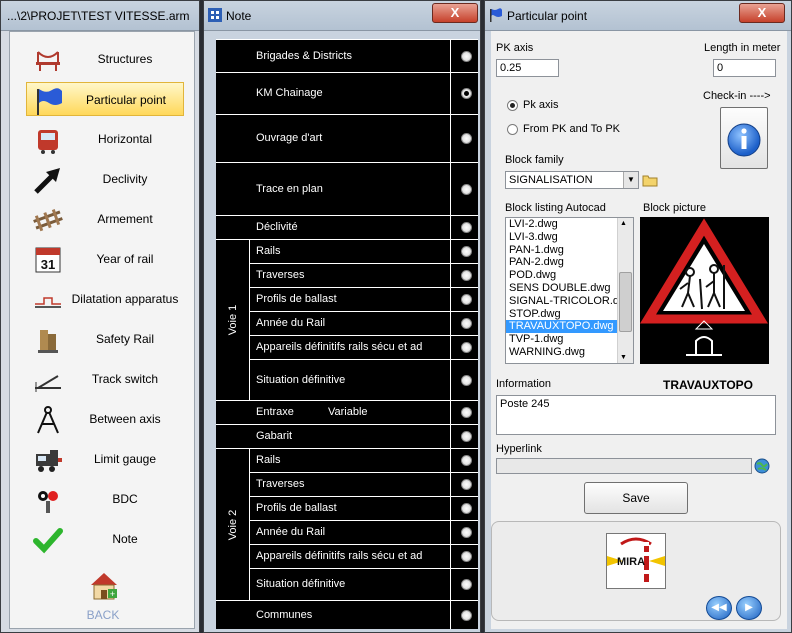 The width and height of the screenshot is (792, 633). What do you see at coordinates (744, 138) in the screenshot?
I see `checkin-button` at bounding box center [744, 138].